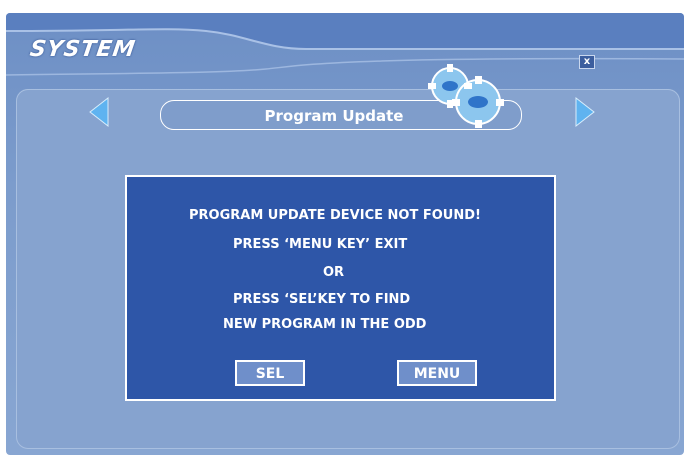 Image resolution: width=689 pixels, height=455 pixels. Describe the element at coordinates (83, 49) in the screenshot. I see `window-title: SYSTEM` at that location.